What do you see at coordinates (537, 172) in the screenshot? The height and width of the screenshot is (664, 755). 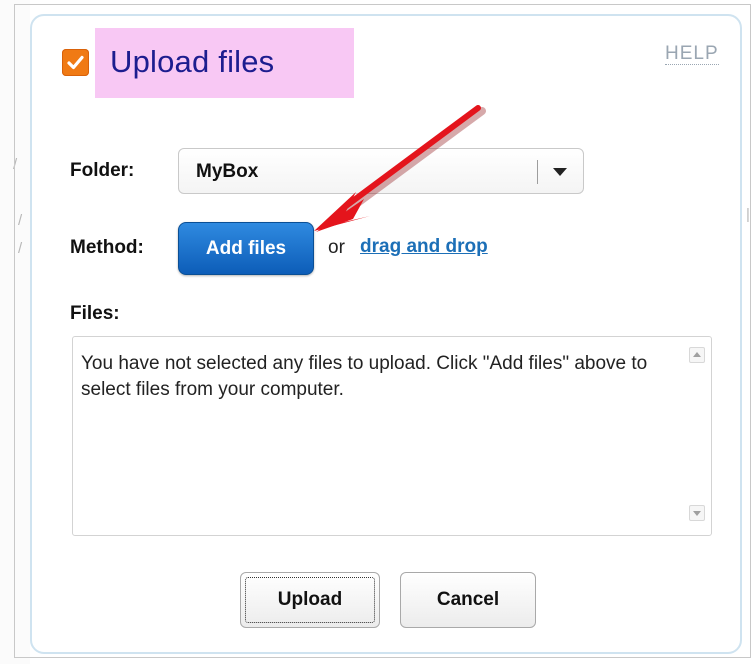 I see `folder-select-divider` at bounding box center [537, 172].